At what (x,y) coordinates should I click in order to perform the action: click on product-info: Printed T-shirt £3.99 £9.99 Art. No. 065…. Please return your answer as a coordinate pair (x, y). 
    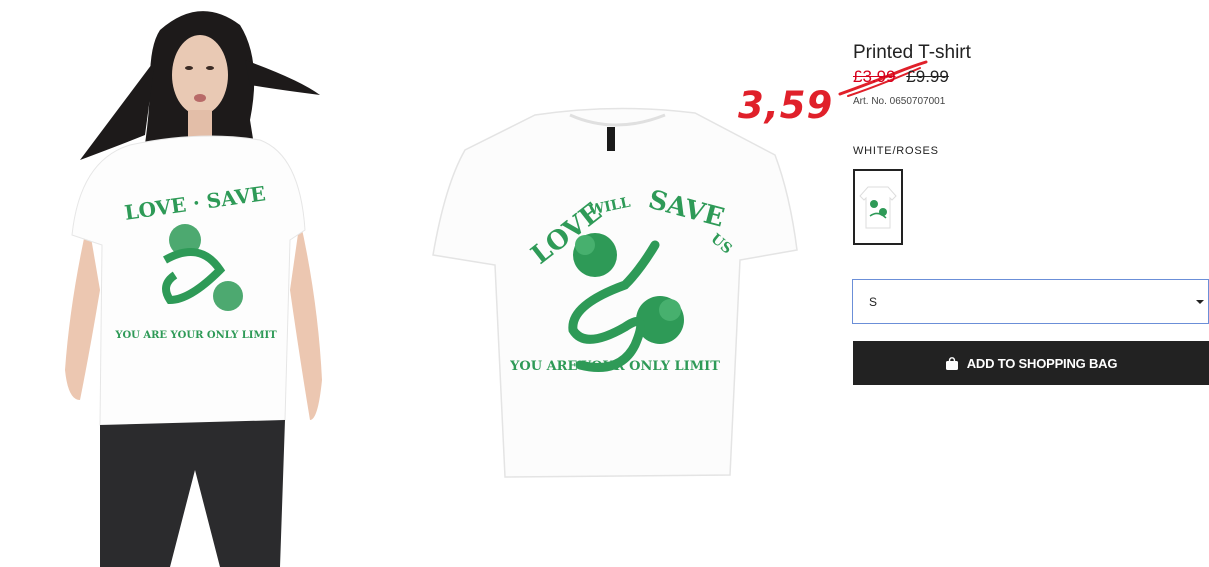
    Looking at the image, I should click on (1031, 143).